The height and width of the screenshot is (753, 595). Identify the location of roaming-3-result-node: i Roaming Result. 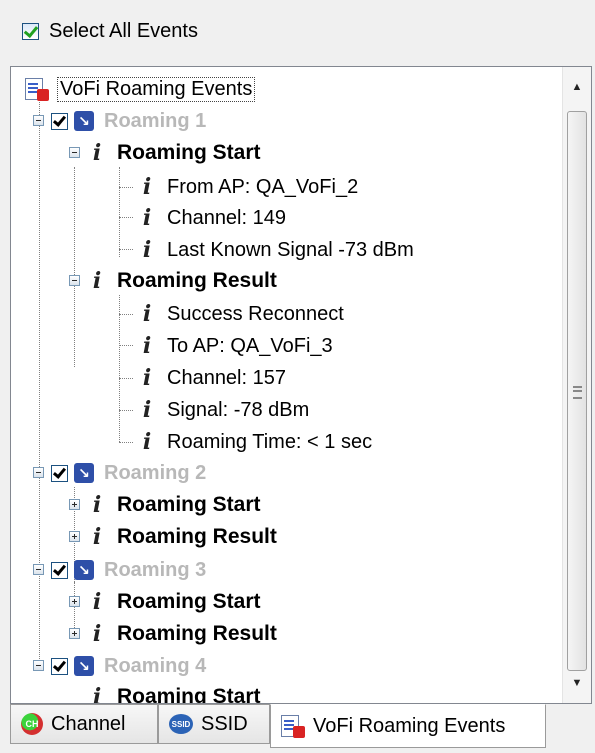
(182, 634).